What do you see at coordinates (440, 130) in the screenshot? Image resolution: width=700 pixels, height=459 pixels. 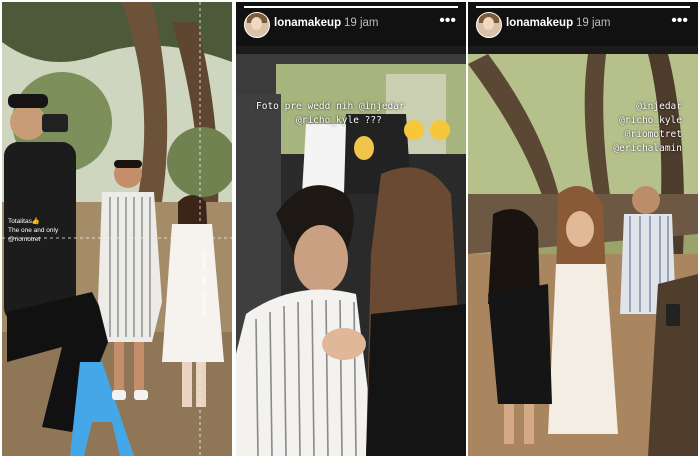 I see `smirk-emoji-icon` at bounding box center [440, 130].